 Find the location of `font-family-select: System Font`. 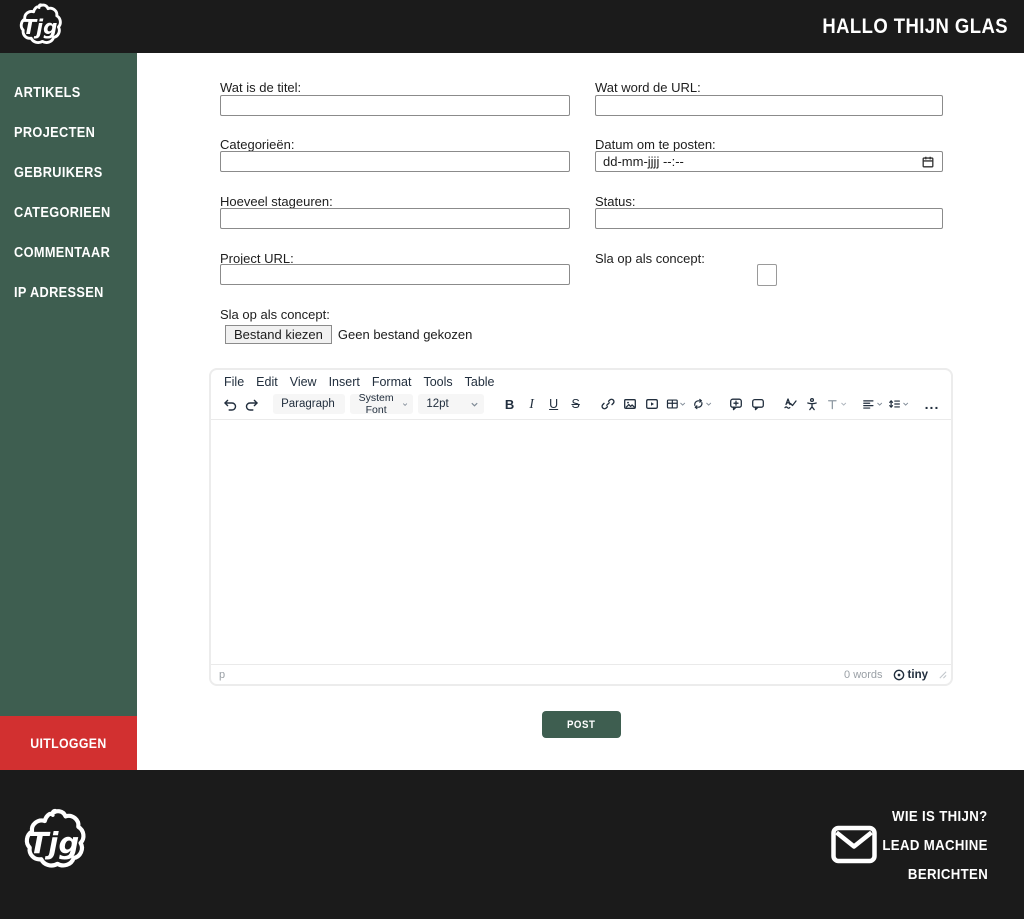

font-family-select: System Font is located at coordinates (382, 404).